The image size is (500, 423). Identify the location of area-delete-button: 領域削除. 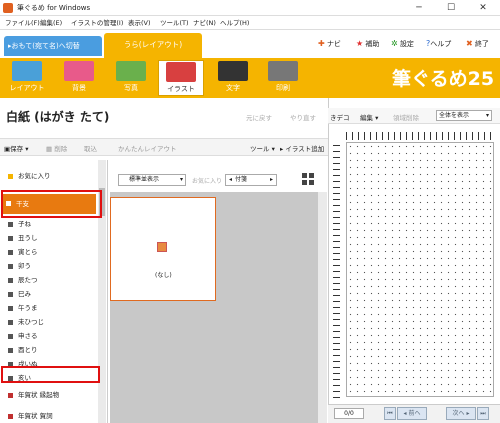
(406, 117).